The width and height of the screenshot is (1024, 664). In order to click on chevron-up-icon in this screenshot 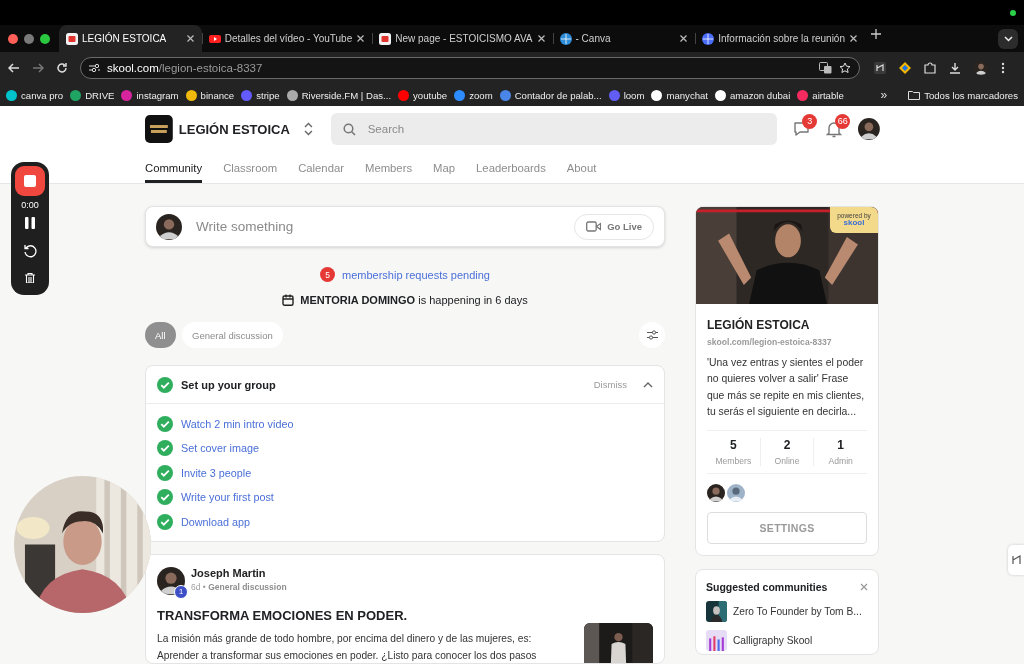, I will do `click(648, 384)`.